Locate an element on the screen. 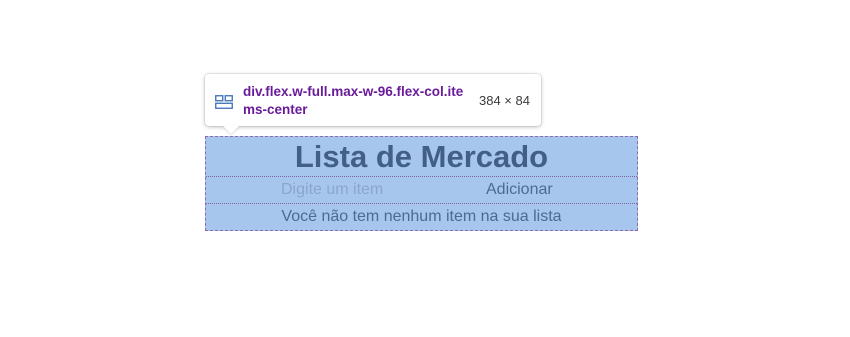 The height and width of the screenshot is (337, 850). page-title: Lista de Mercado is located at coordinates (421, 156).